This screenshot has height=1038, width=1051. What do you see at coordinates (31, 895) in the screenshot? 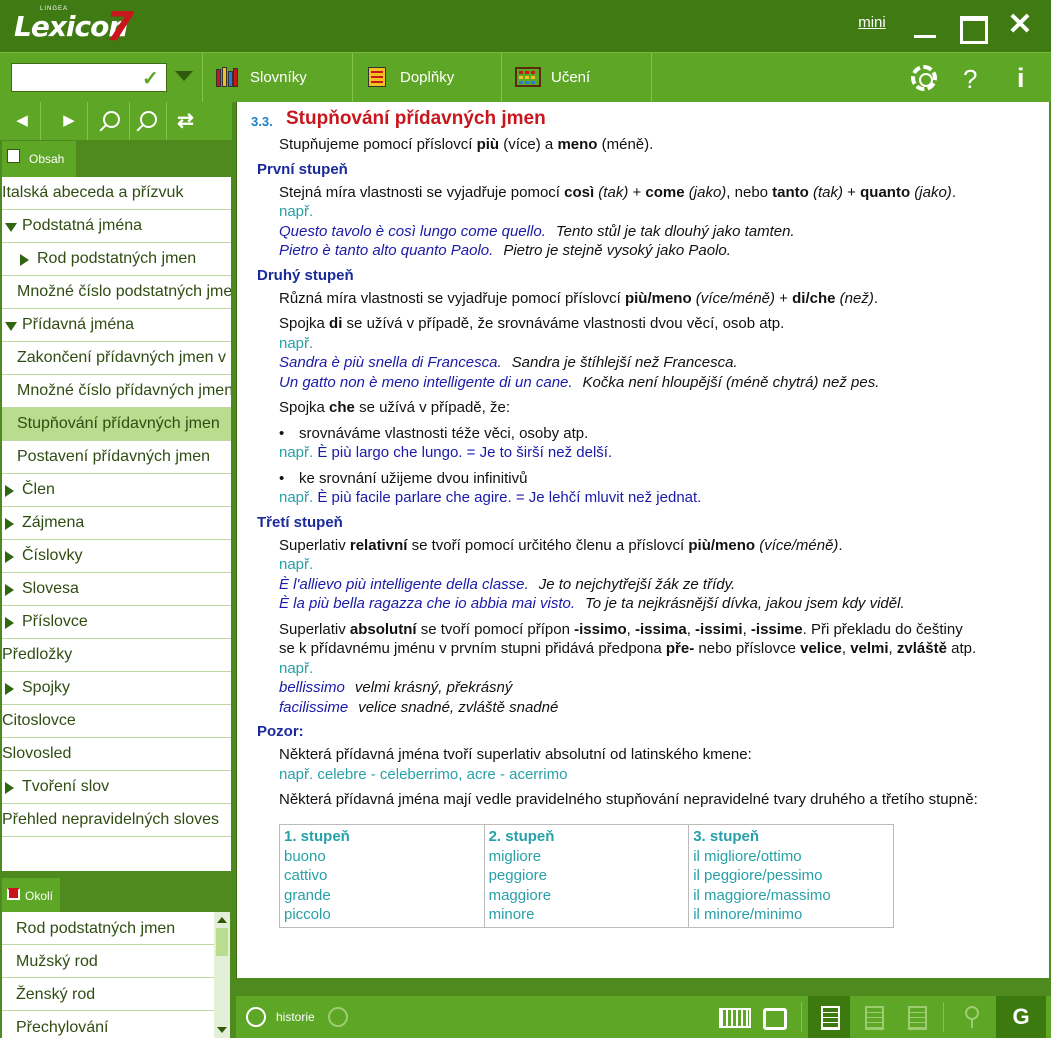
I see `tab-okoli: Okolí` at bounding box center [31, 895].